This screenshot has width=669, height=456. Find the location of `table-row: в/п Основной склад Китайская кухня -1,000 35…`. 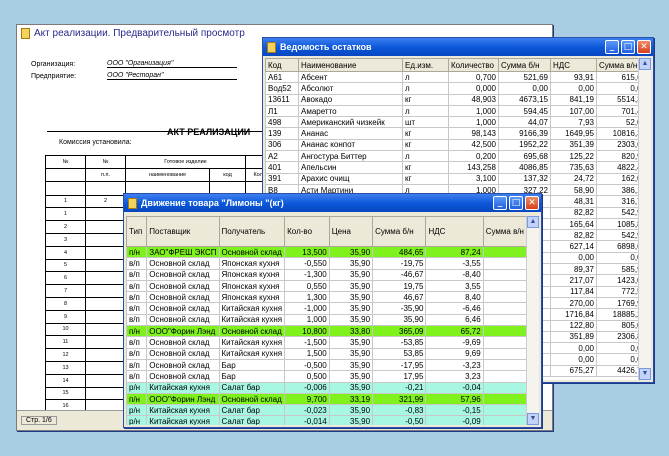

table-row: в/п Основной склад Китайская кухня -1,000 35… is located at coordinates (326, 308).